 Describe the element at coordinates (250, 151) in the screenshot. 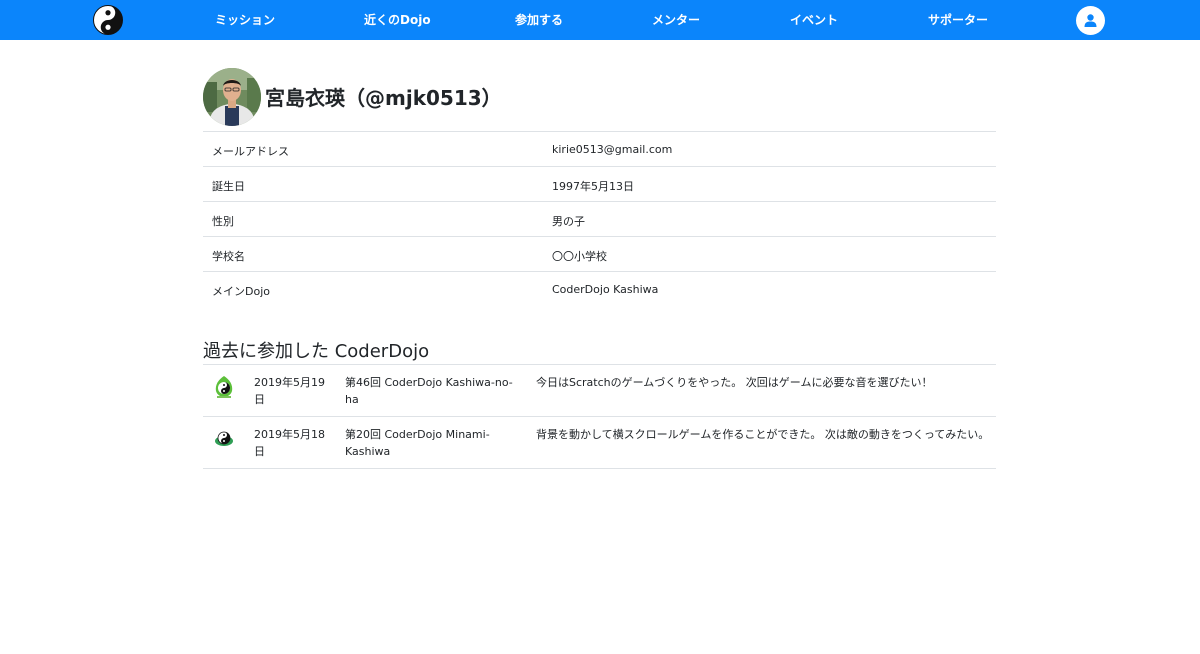

I see `info-key: メールアドレス` at that location.